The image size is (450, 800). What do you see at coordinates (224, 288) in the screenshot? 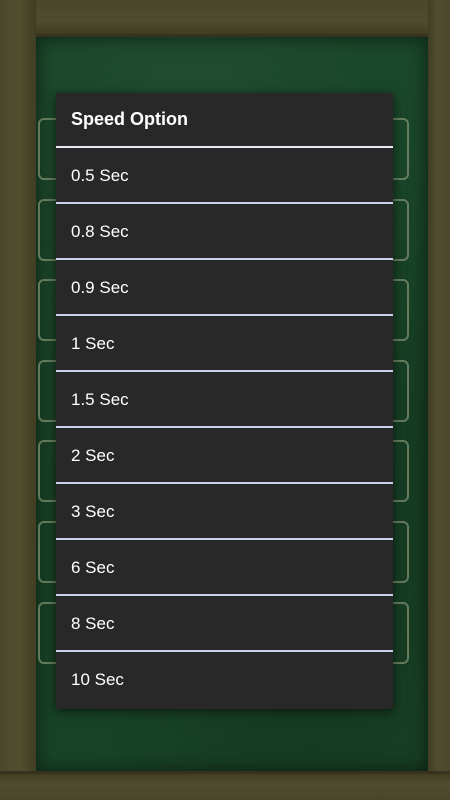
I see `speed-option-item: 0.9 Sec` at bounding box center [224, 288].